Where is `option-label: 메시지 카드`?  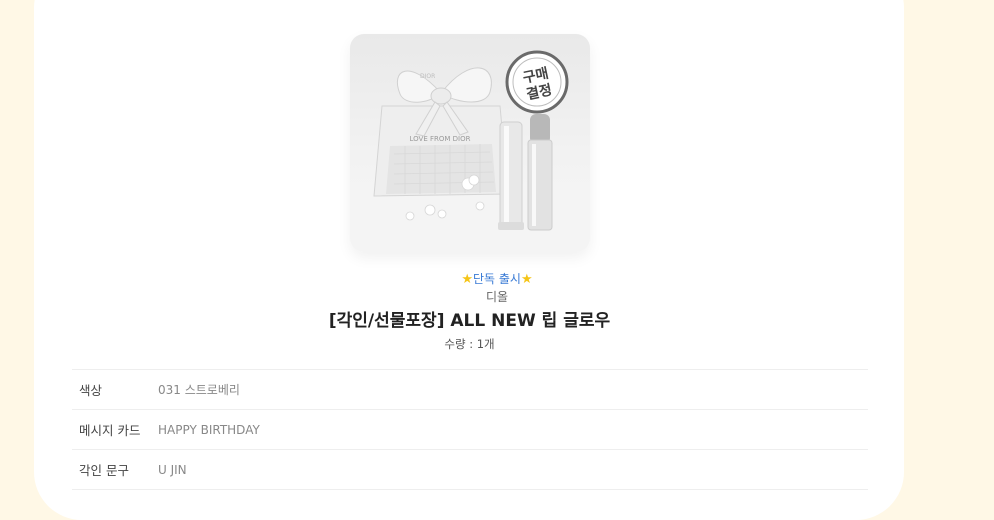 option-label: 메시지 카드 is located at coordinates (110, 430).